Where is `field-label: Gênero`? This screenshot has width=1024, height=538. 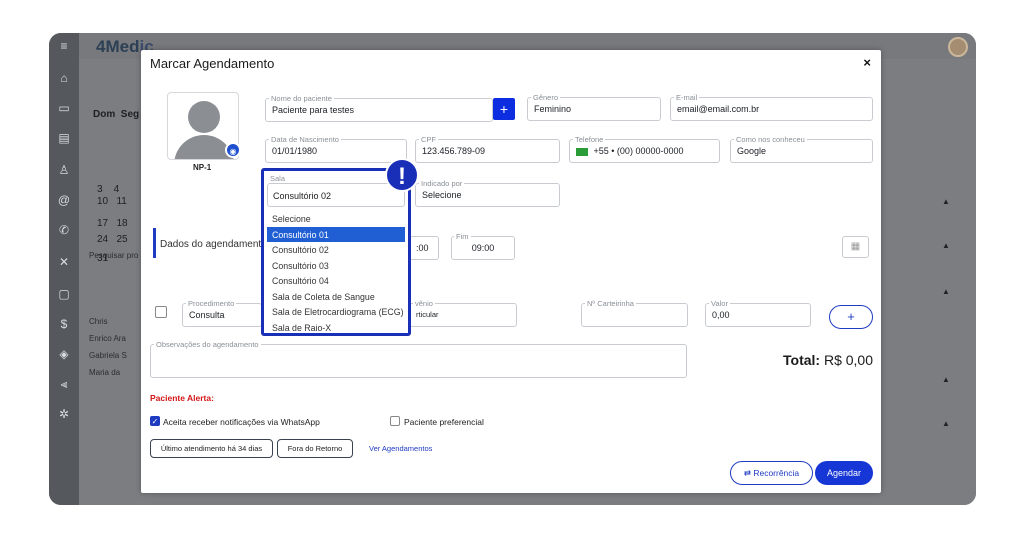 field-label: Gênero is located at coordinates (546, 97).